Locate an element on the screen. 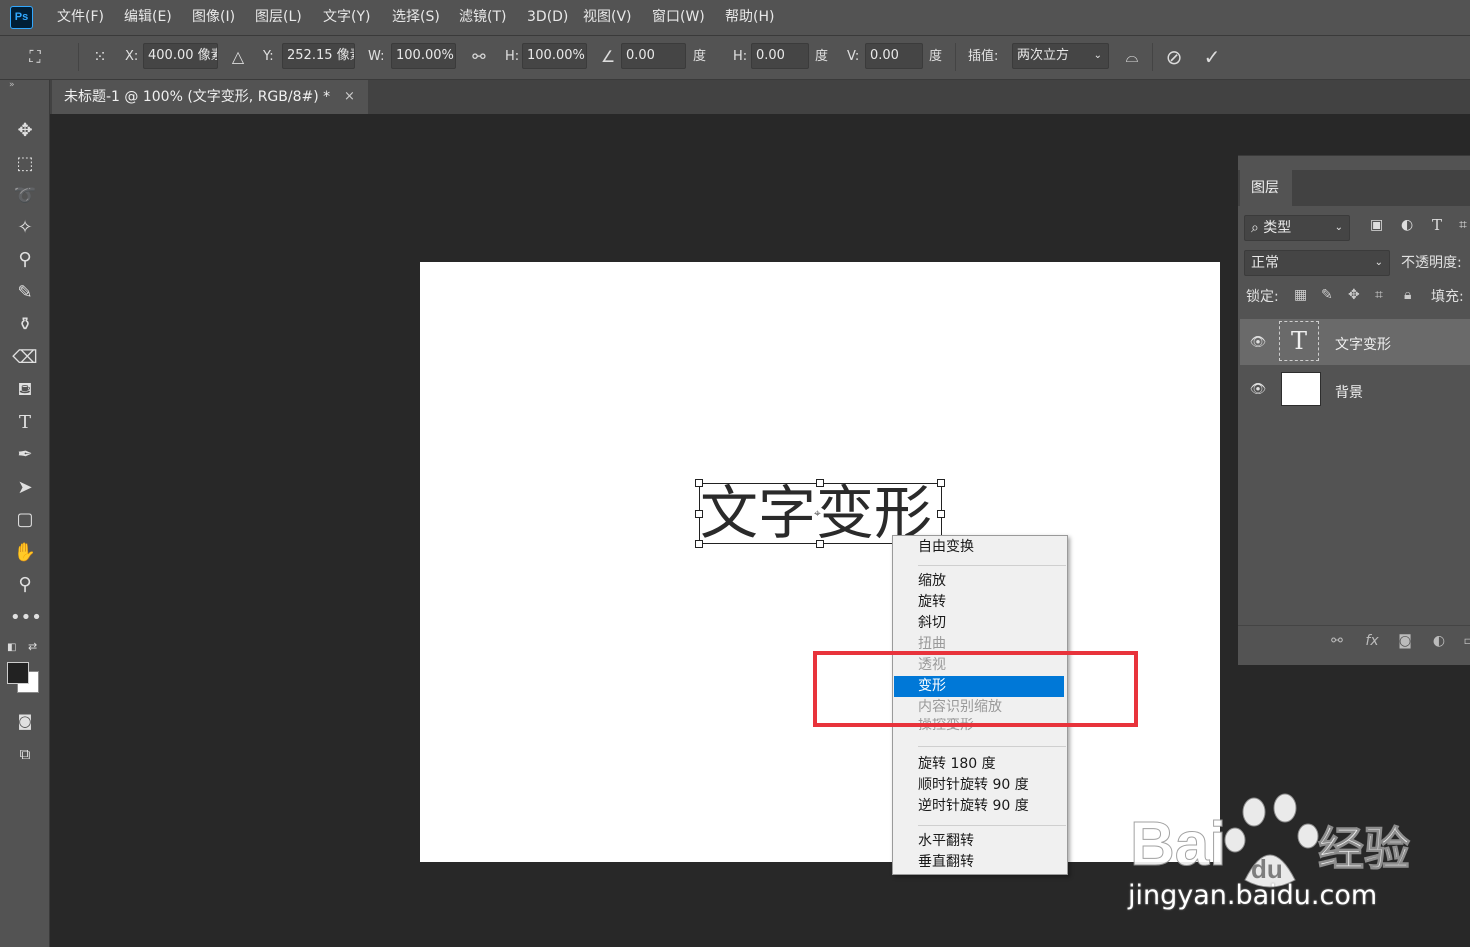 The height and width of the screenshot is (947, 1470). hand-tool-icon: ✋ is located at coordinates (25, 553).